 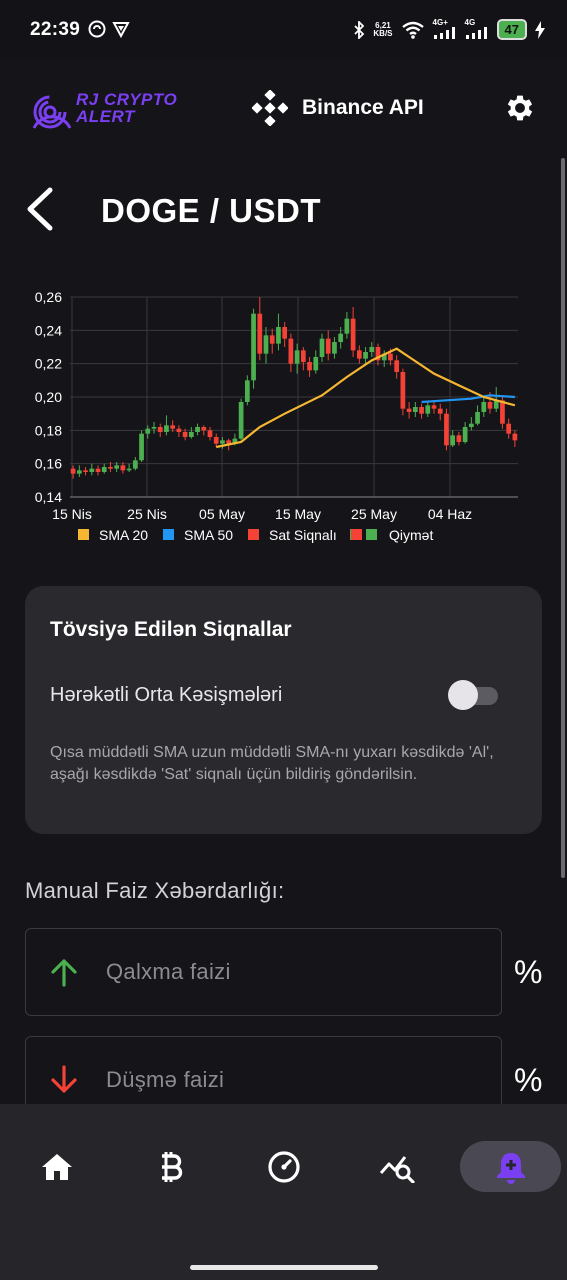 What do you see at coordinates (48, 397) in the screenshot?
I see `y-tick-label: 0,20` at bounding box center [48, 397].